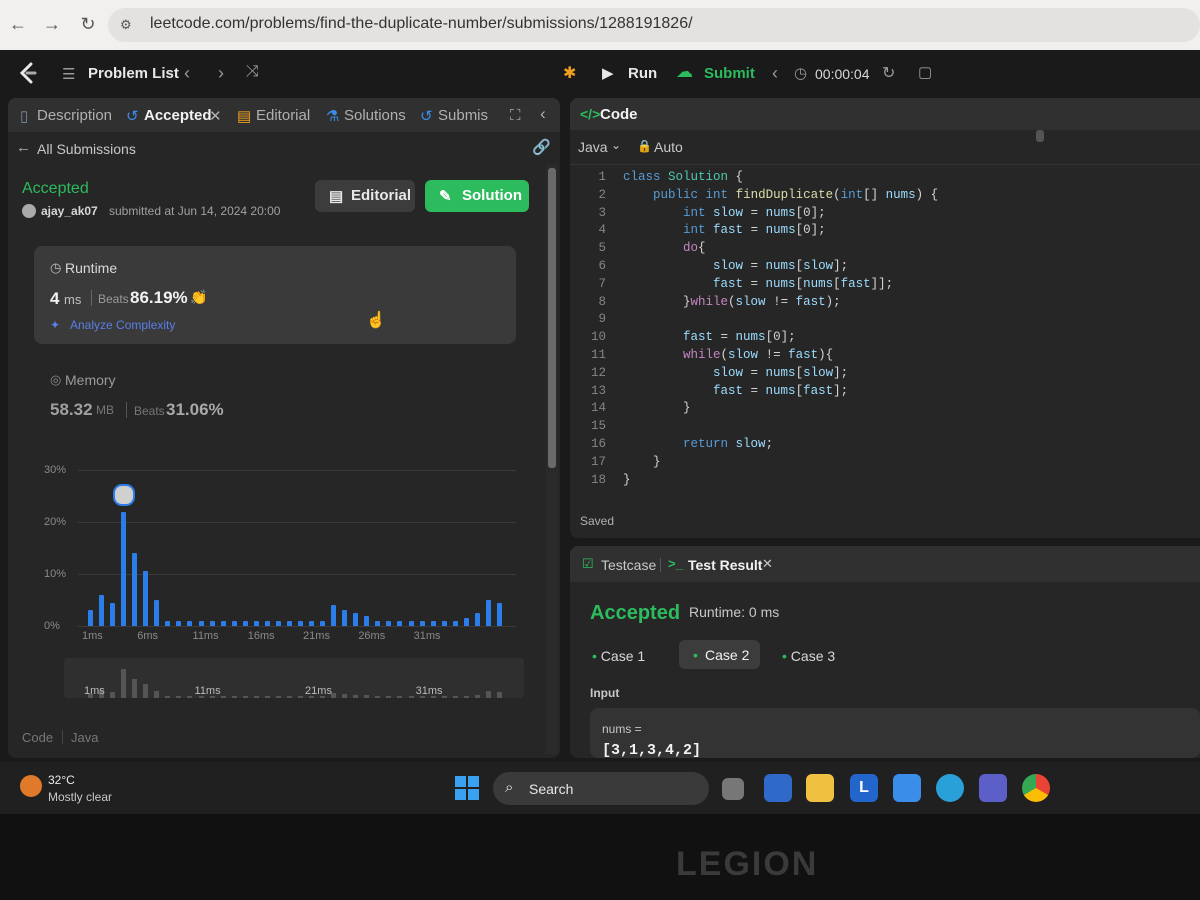  What do you see at coordinates (593, 147) in the screenshot?
I see `language-select: Java` at bounding box center [593, 147].